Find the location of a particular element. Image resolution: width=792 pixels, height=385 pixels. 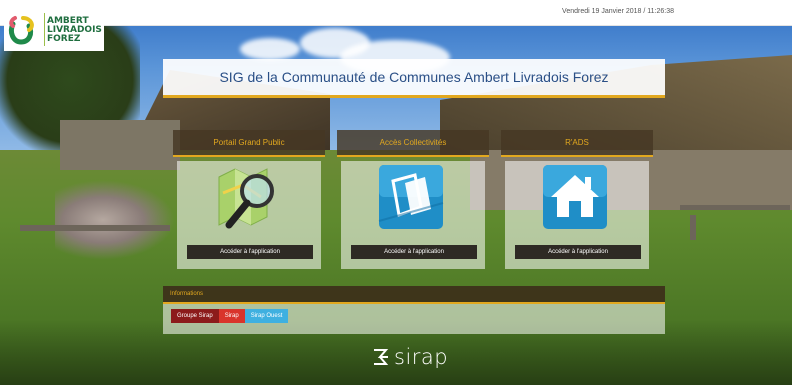

logo: AMBERT LIVRADOIS FOREZ is located at coordinates (54, 30).